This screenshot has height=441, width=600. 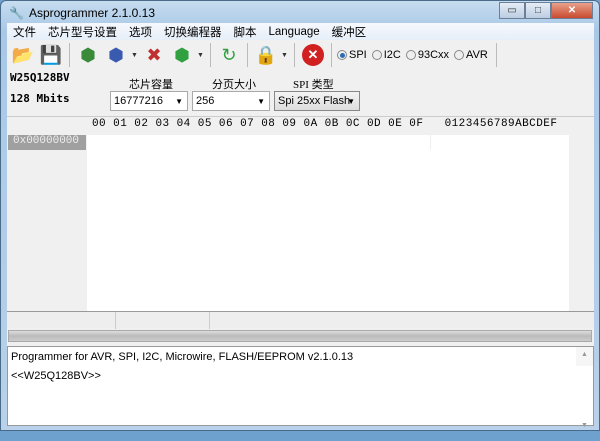 What do you see at coordinates (40, 98) in the screenshot?
I see `chip-size: 128 Mbits` at bounding box center [40, 98].